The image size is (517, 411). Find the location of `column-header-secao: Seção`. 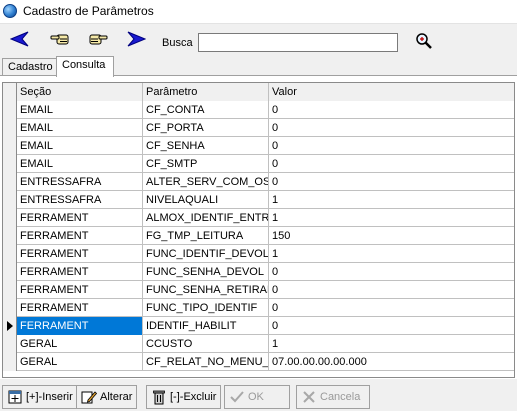

column-header-secao: Seção is located at coordinates (80, 92).